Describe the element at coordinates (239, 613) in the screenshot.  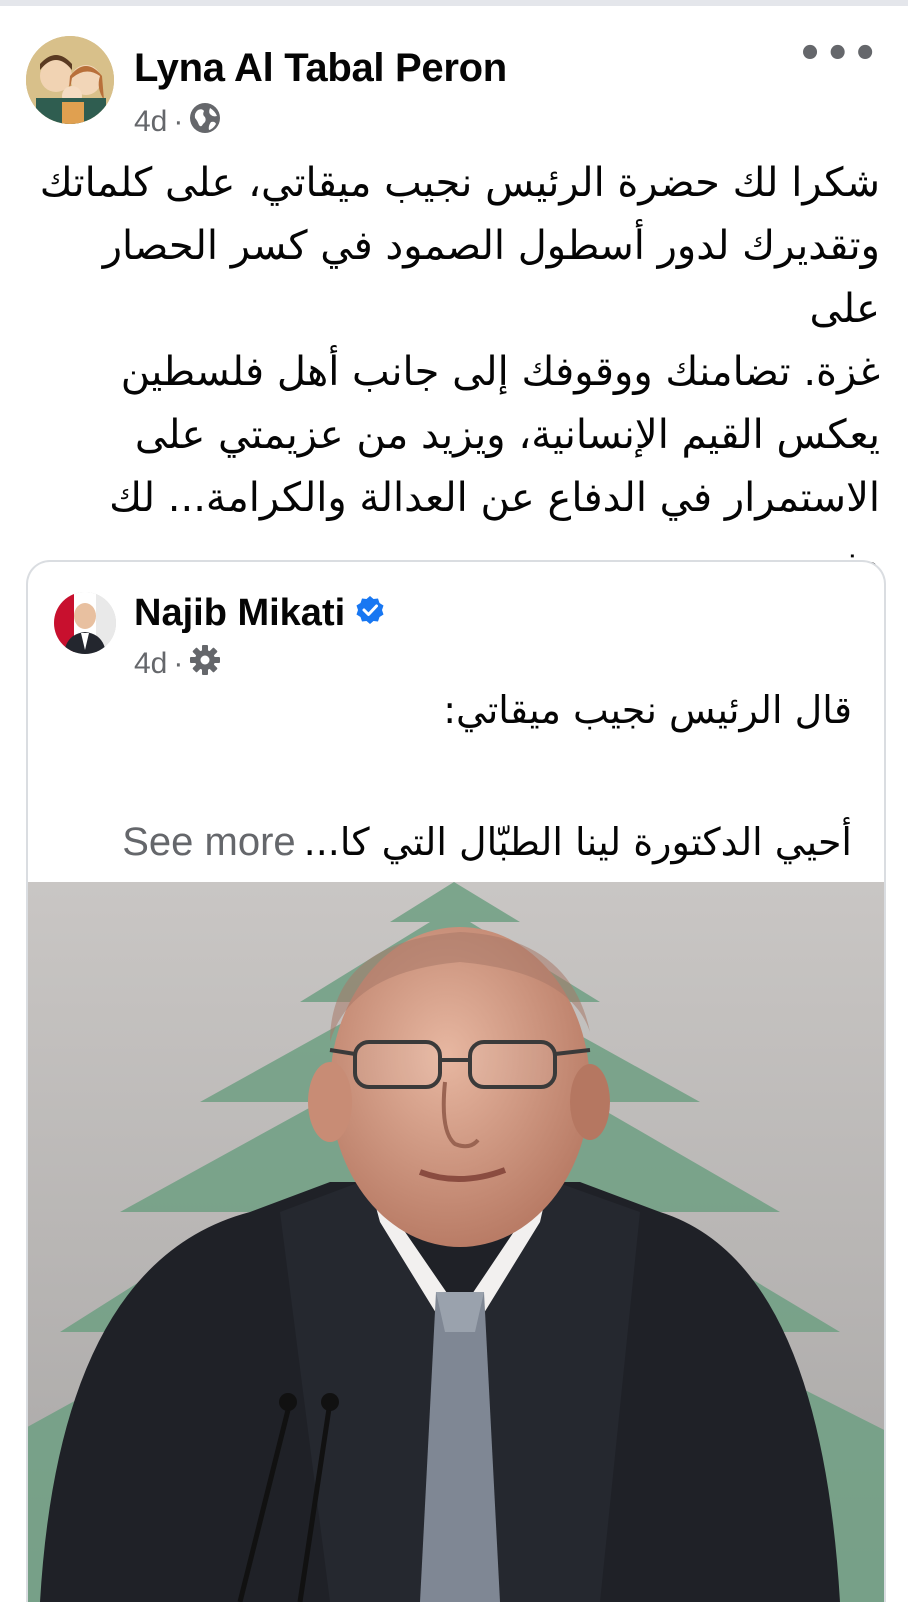
I see `shared-author-label: Najib Mikati` at that location.